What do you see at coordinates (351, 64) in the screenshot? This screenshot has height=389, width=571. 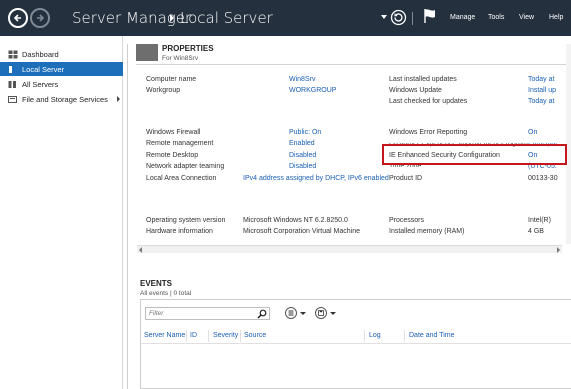 I see `properties-header-rule` at bounding box center [351, 64].